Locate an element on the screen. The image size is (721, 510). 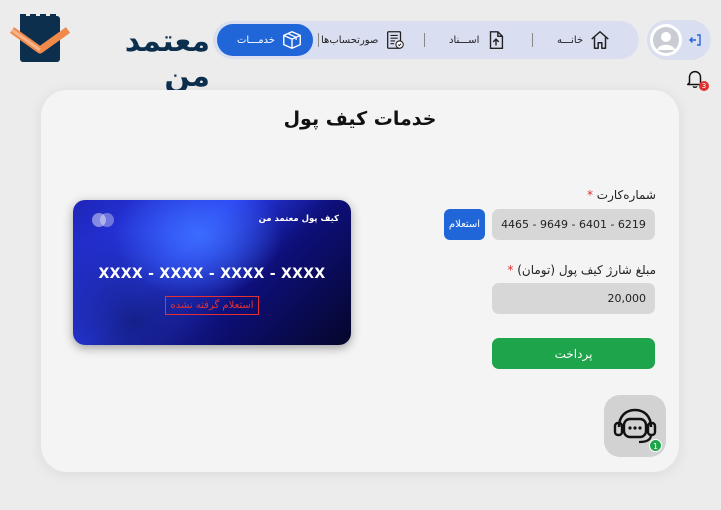
card-number-label: شماره‌کارت * is located at coordinates (583, 195).